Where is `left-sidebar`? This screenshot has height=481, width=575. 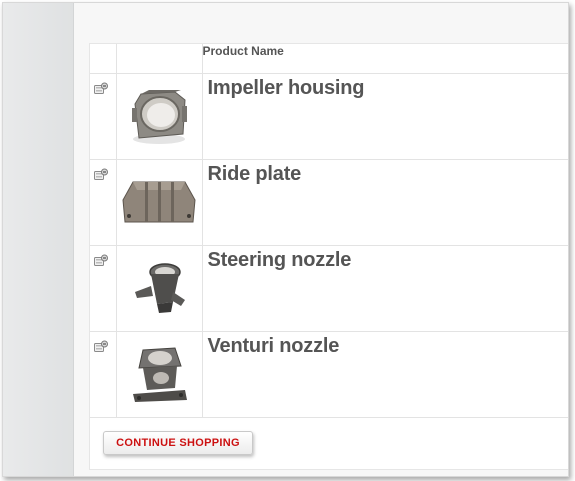
left-sidebar is located at coordinates (38, 239).